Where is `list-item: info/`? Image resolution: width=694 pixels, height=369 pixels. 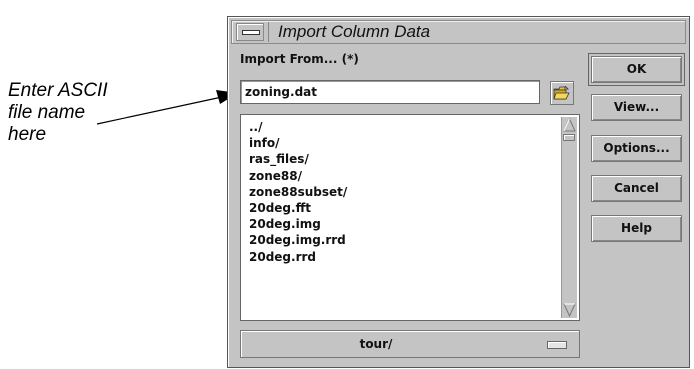 list-item: info/ is located at coordinates (298, 143).